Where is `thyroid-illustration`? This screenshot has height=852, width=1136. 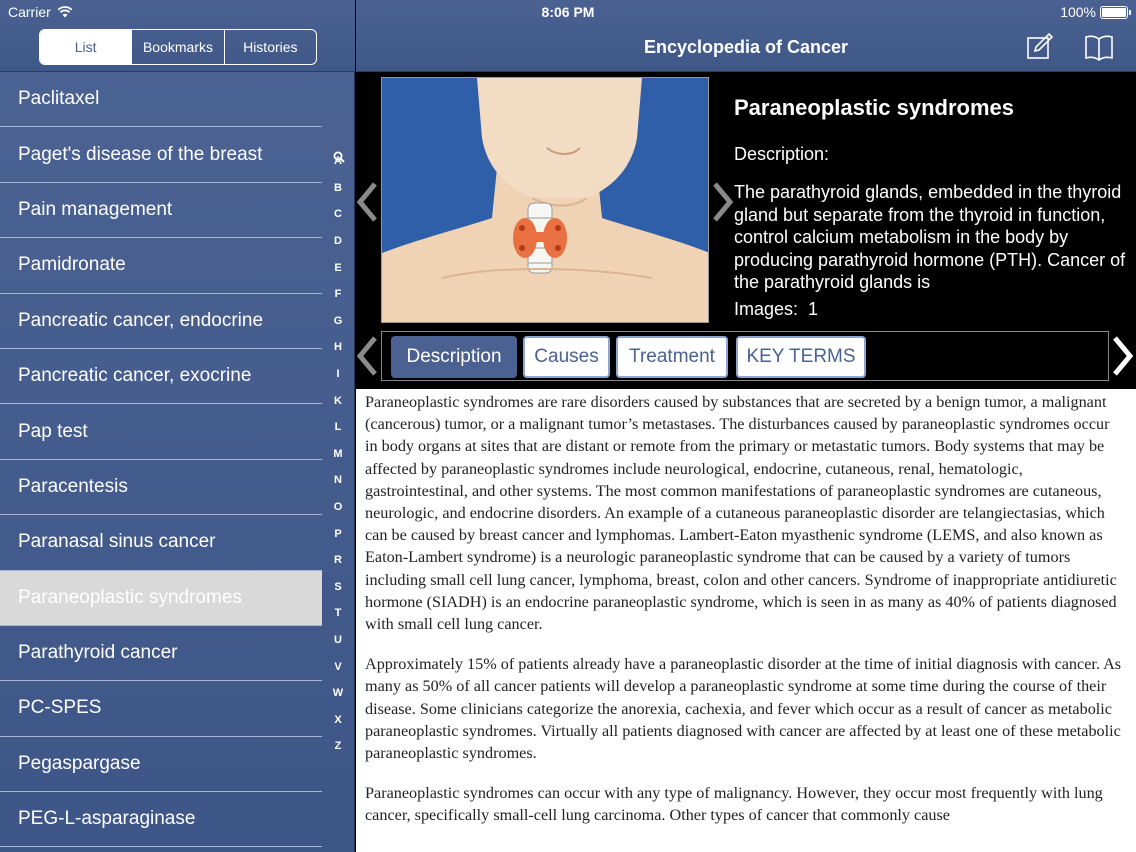
thyroid-illustration is located at coordinates (545, 200).